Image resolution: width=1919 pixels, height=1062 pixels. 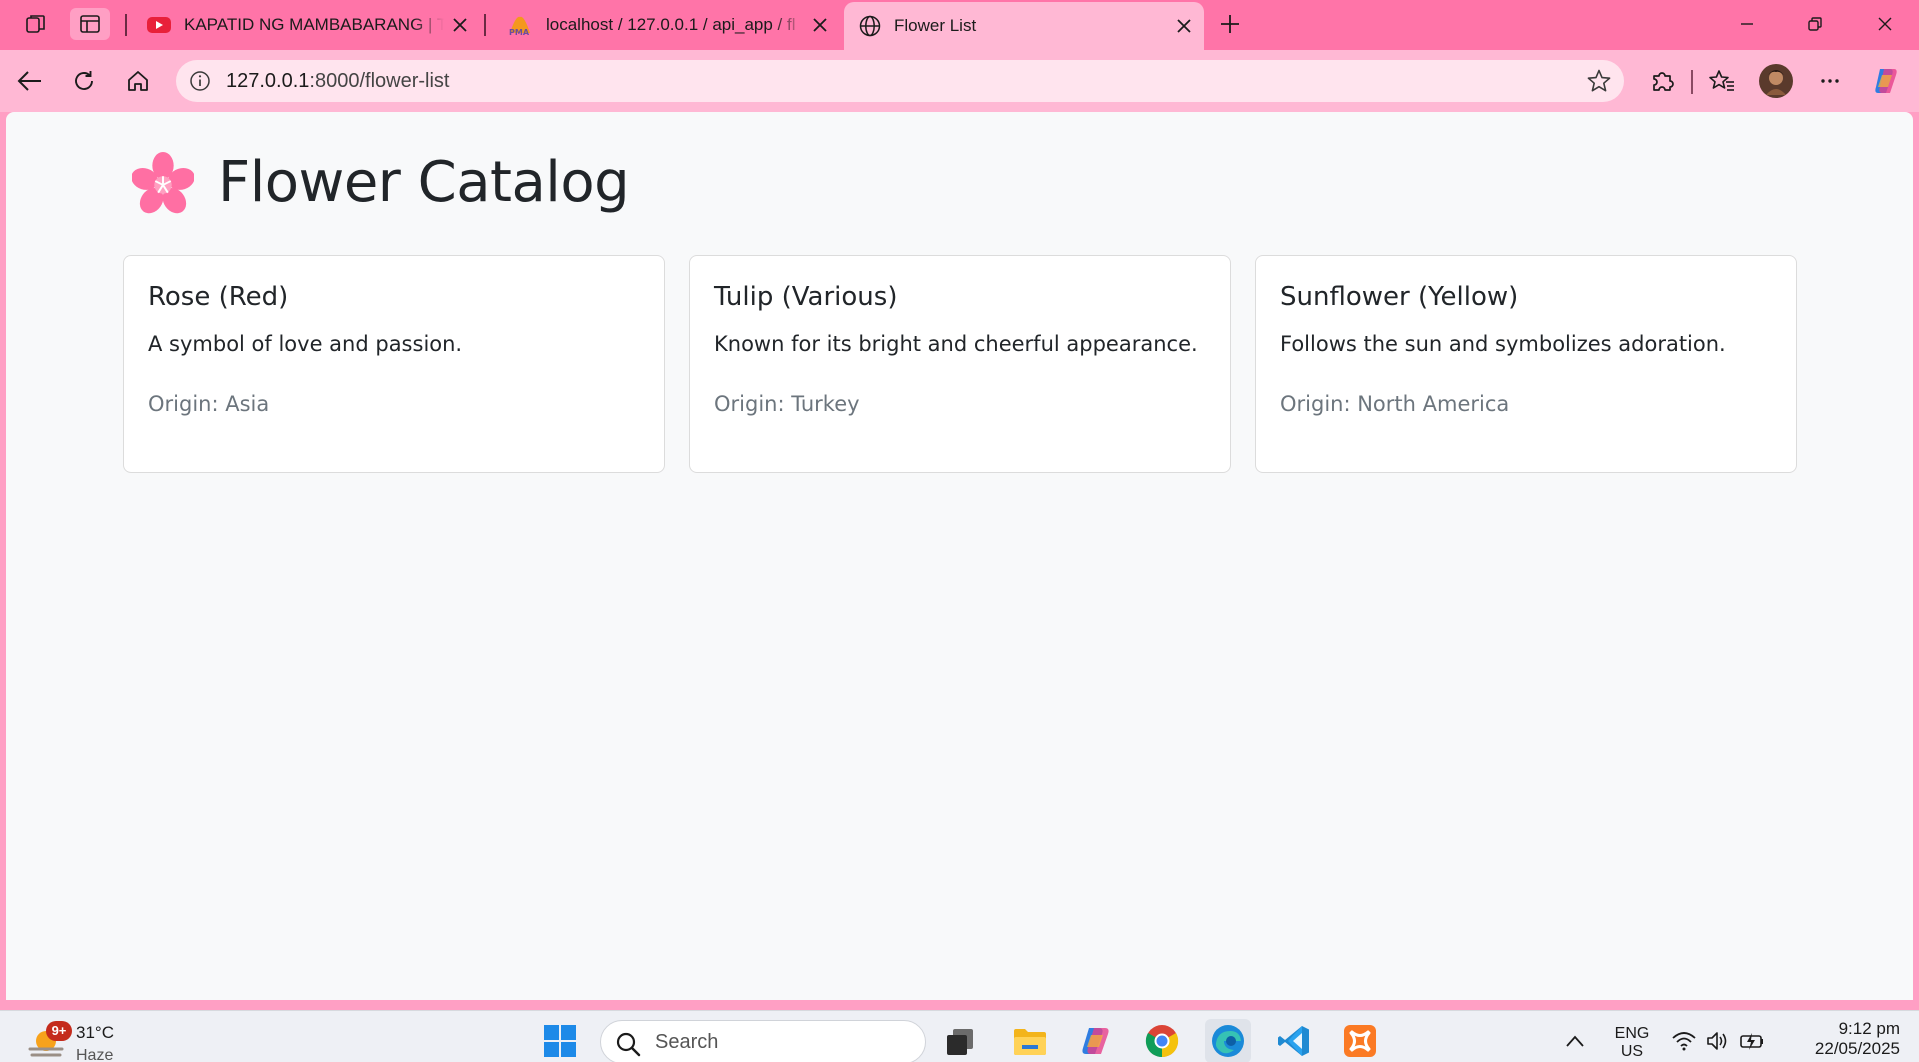 I want to click on taskbar-chrome, so click(x=1162, y=1040).